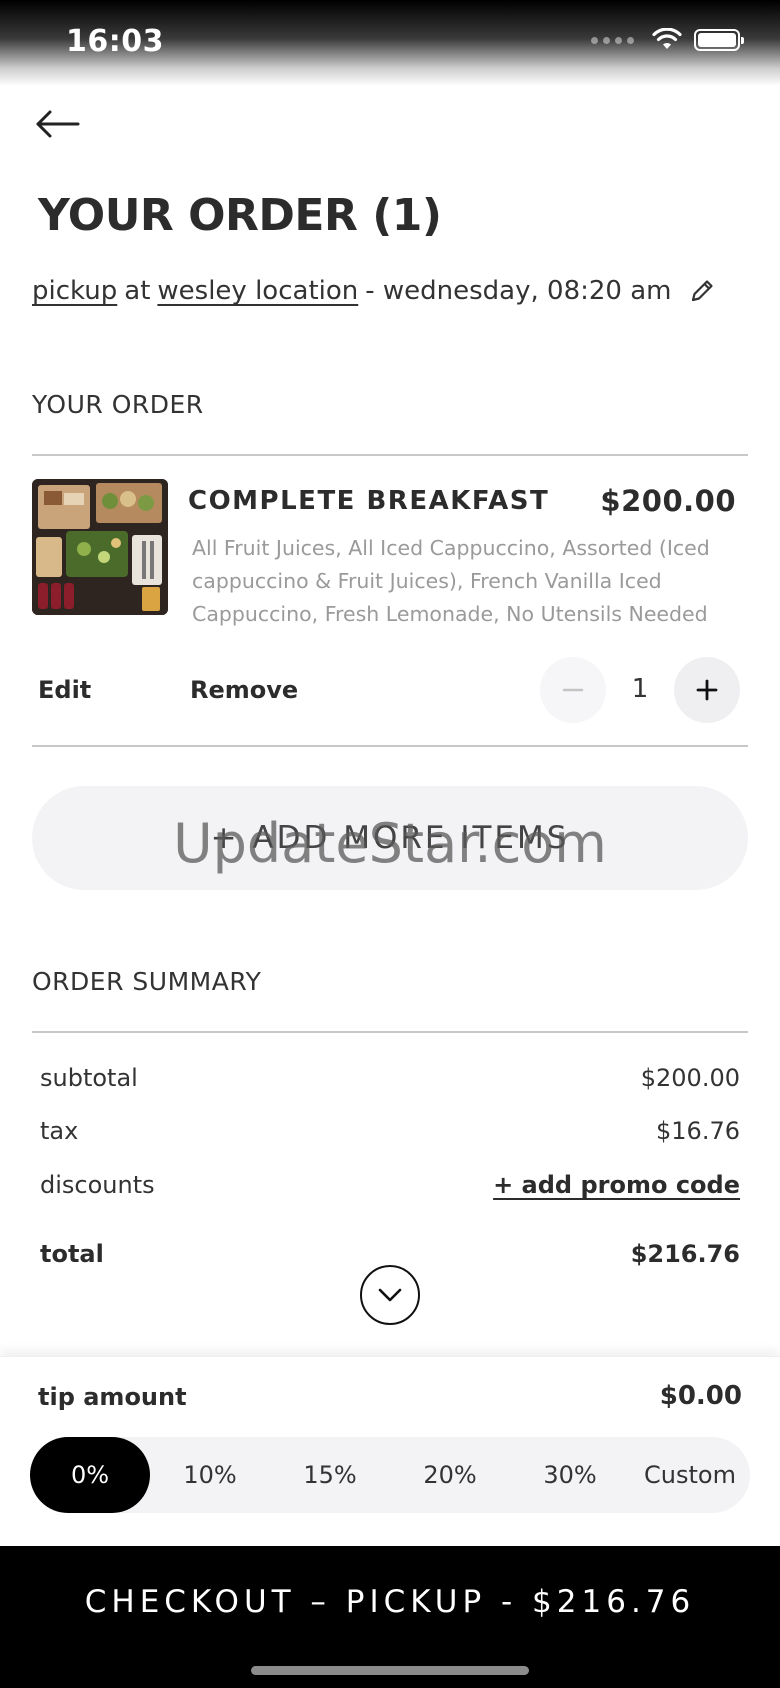 This screenshot has height=1688, width=780. Describe the element at coordinates (240, 215) in the screenshot. I see `page-title: YOUR ORDER (1)` at that location.